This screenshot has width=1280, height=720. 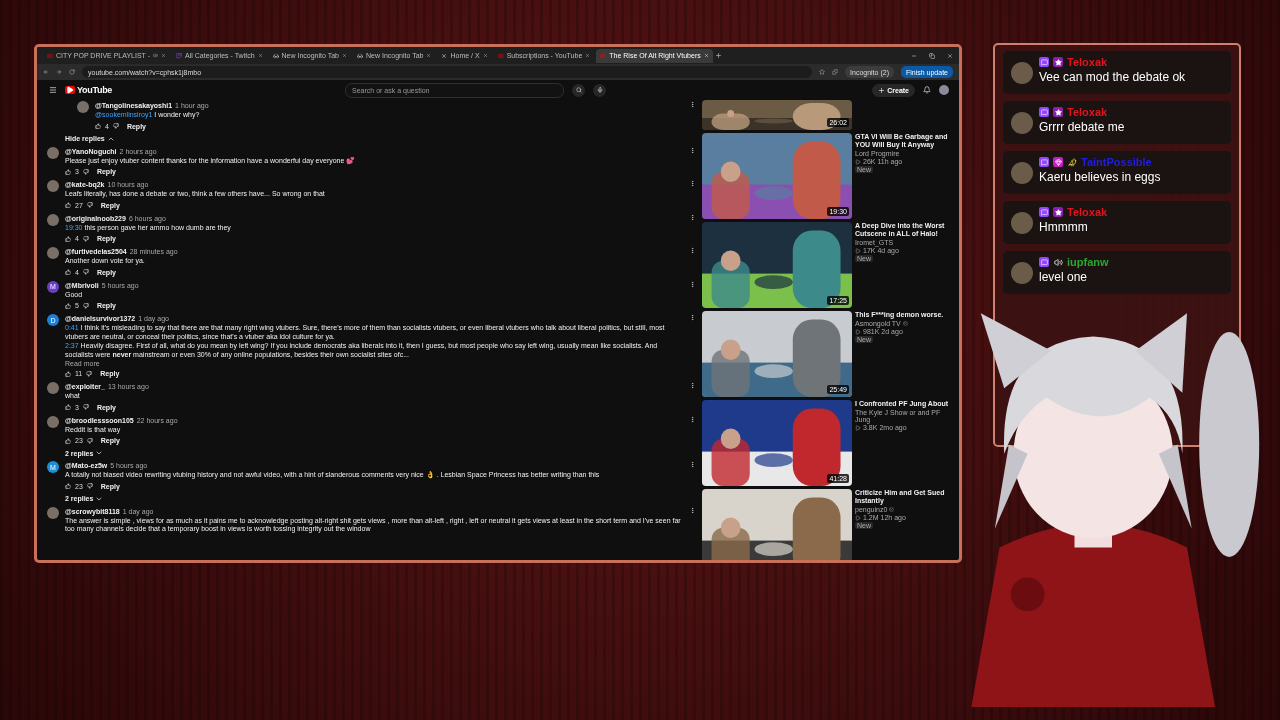 I want to click on microphone-icon, so click(x=599, y=90).